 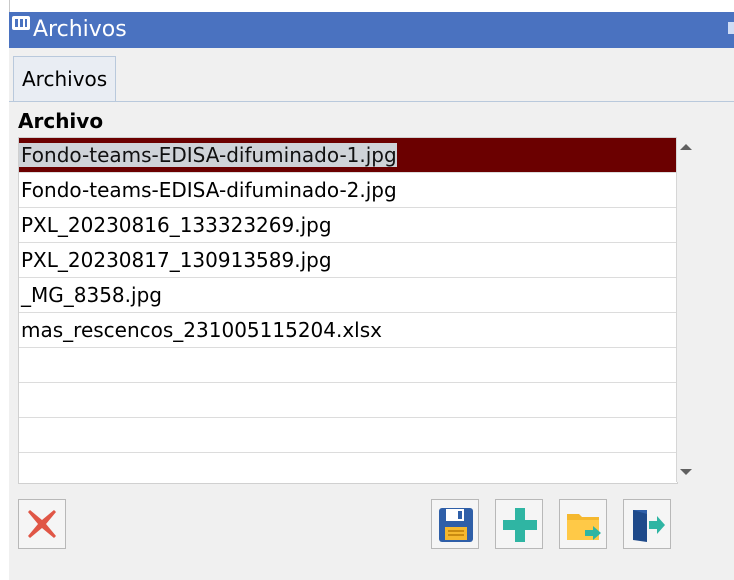 I want to click on exit-button, so click(x=647, y=524).